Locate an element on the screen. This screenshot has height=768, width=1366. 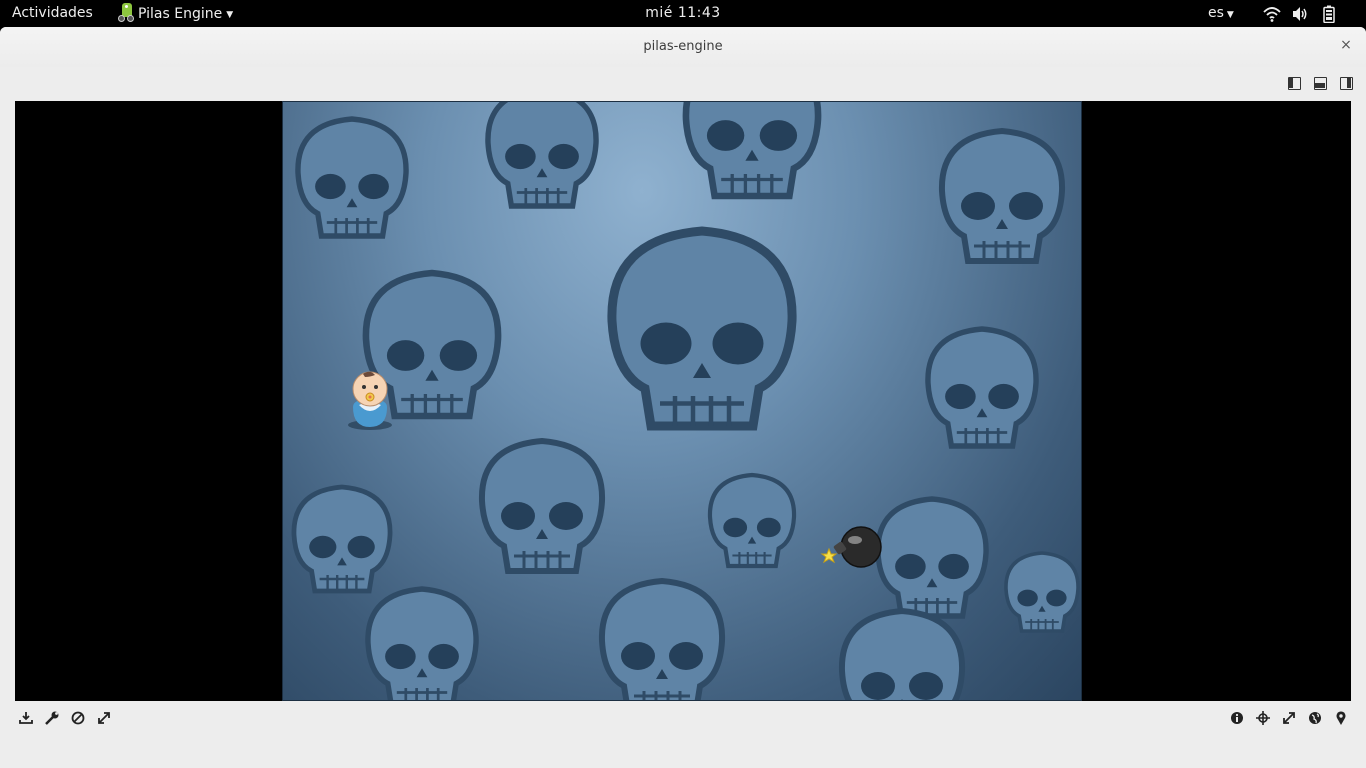
info-icon is located at coordinates (1237, 718).